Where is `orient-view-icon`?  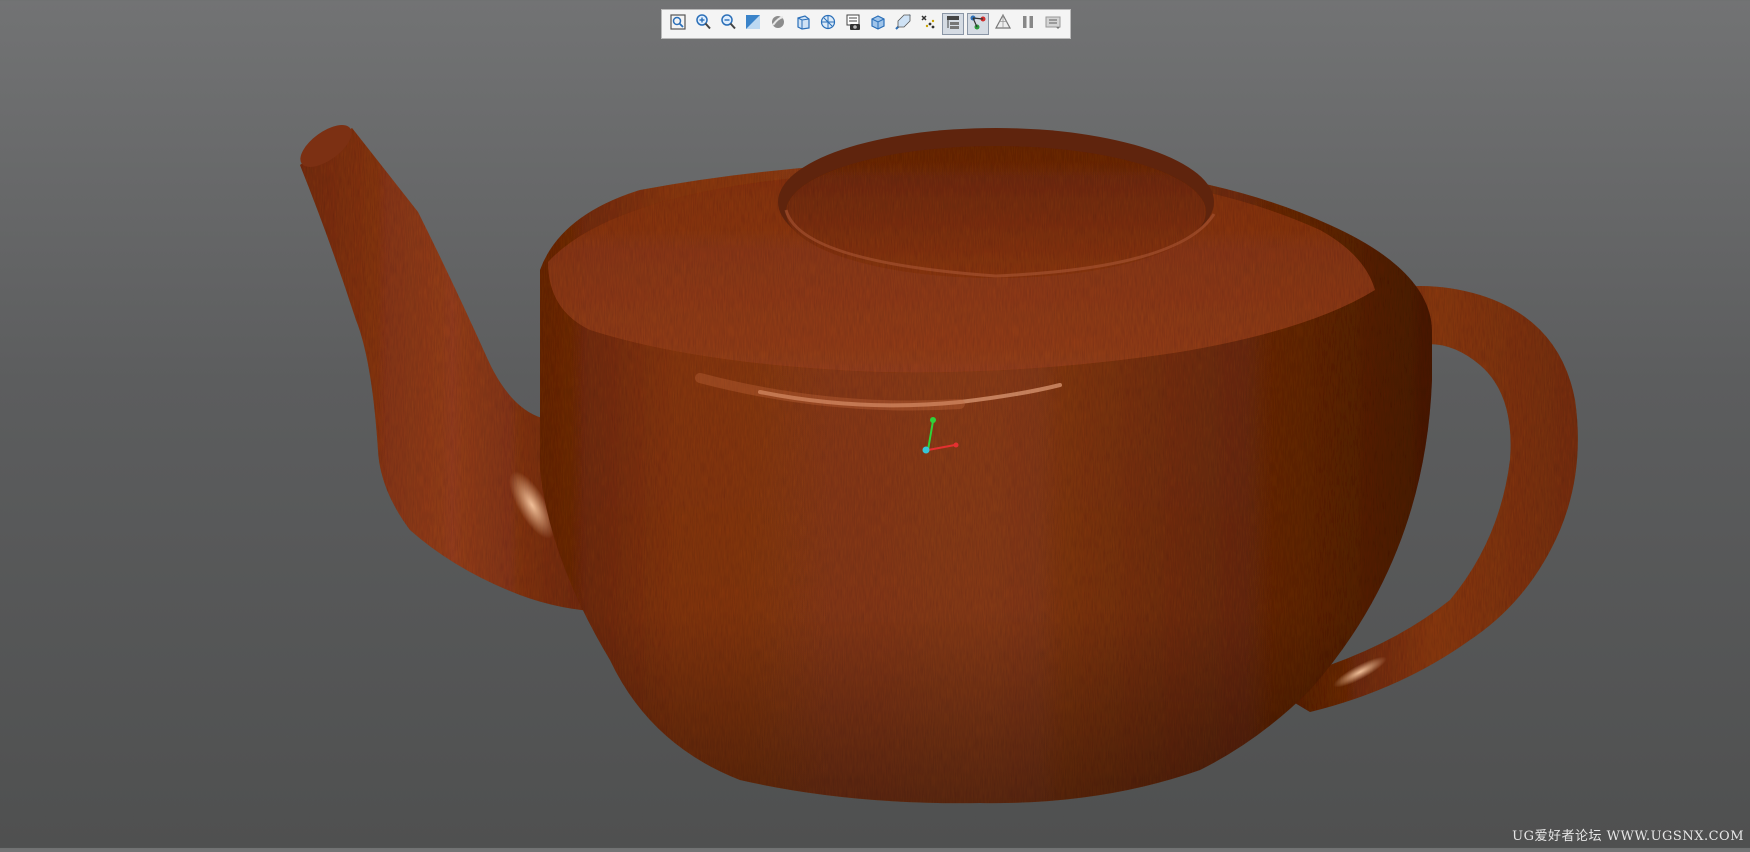
orient-view-icon is located at coordinates (803, 24).